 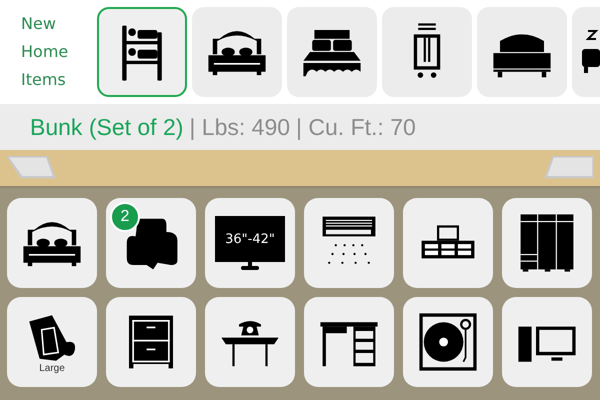 I want to click on section-label: New, so click(x=39, y=24).